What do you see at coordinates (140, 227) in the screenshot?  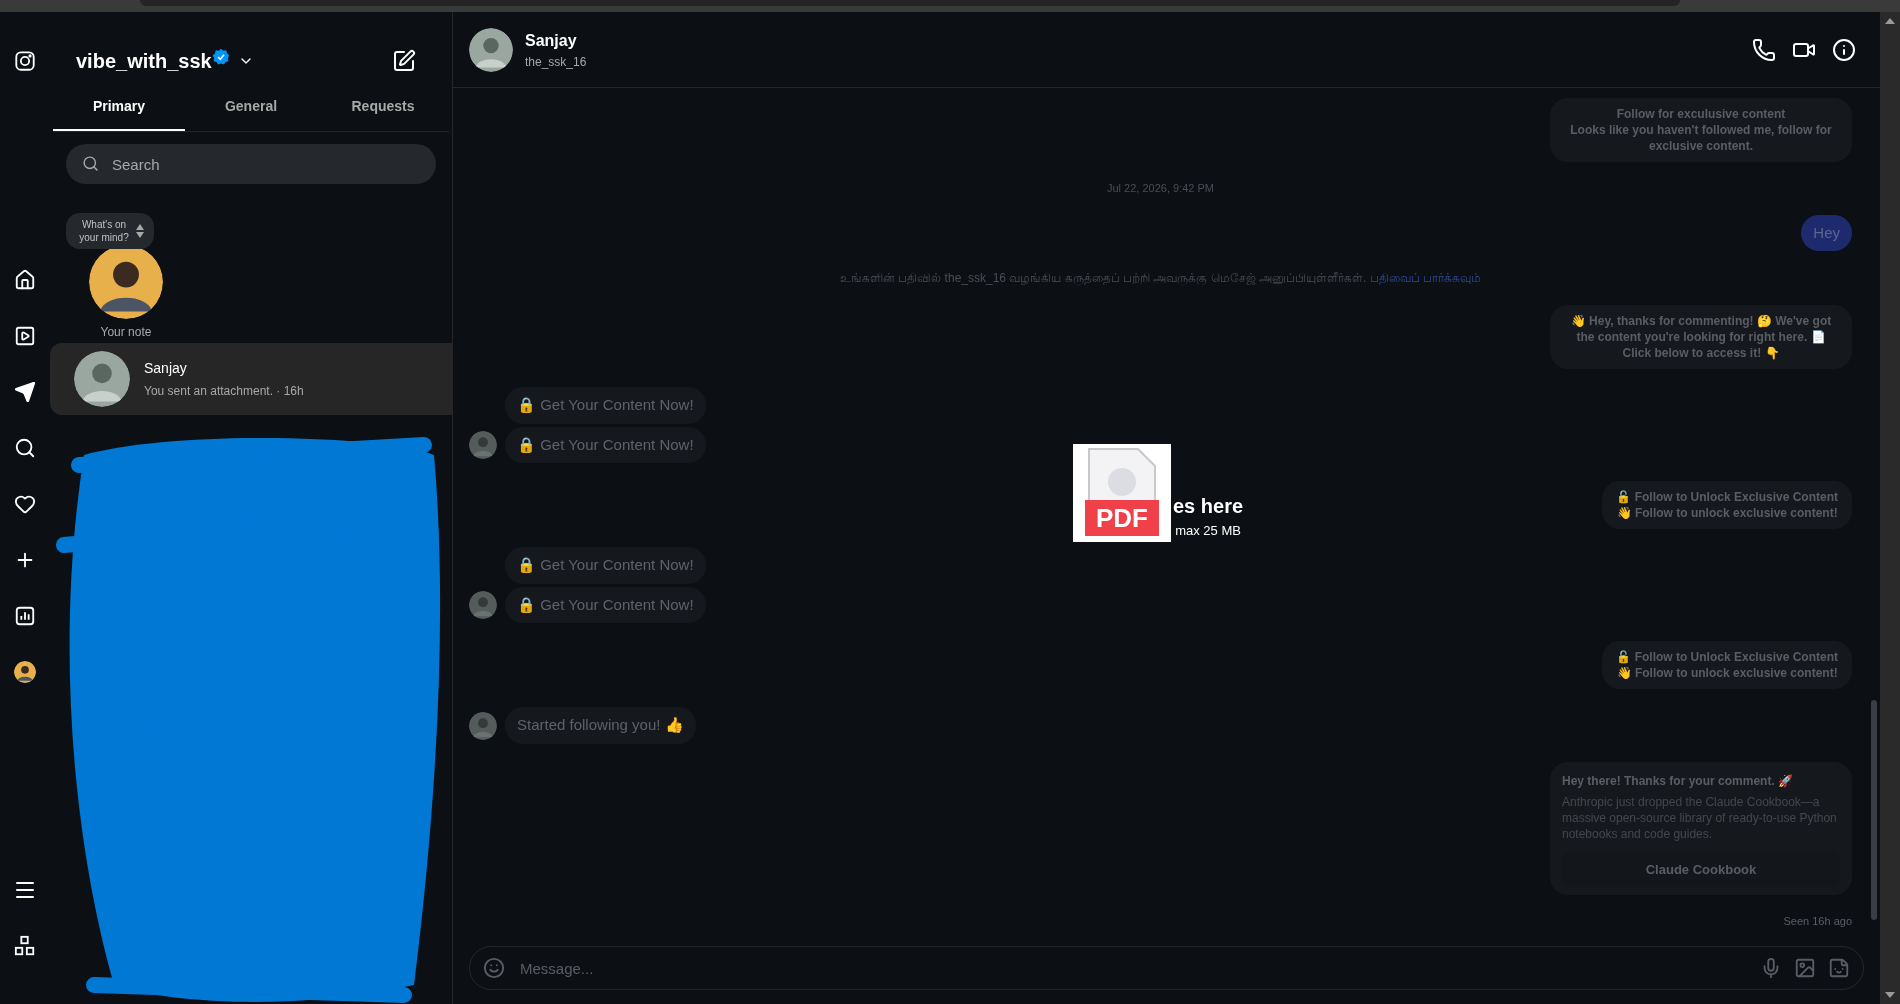 I see `up-arrow-icon` at bounding box center [140, 227].